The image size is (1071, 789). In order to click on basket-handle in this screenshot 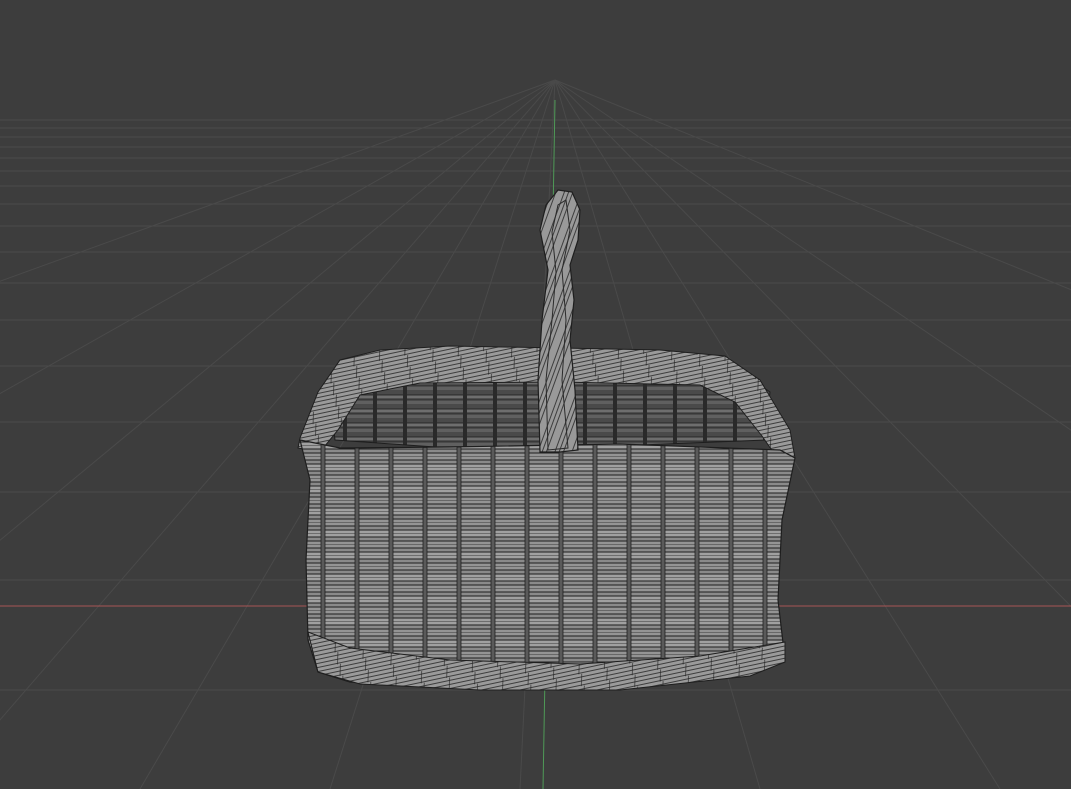, I will do `click(559, 321)`.